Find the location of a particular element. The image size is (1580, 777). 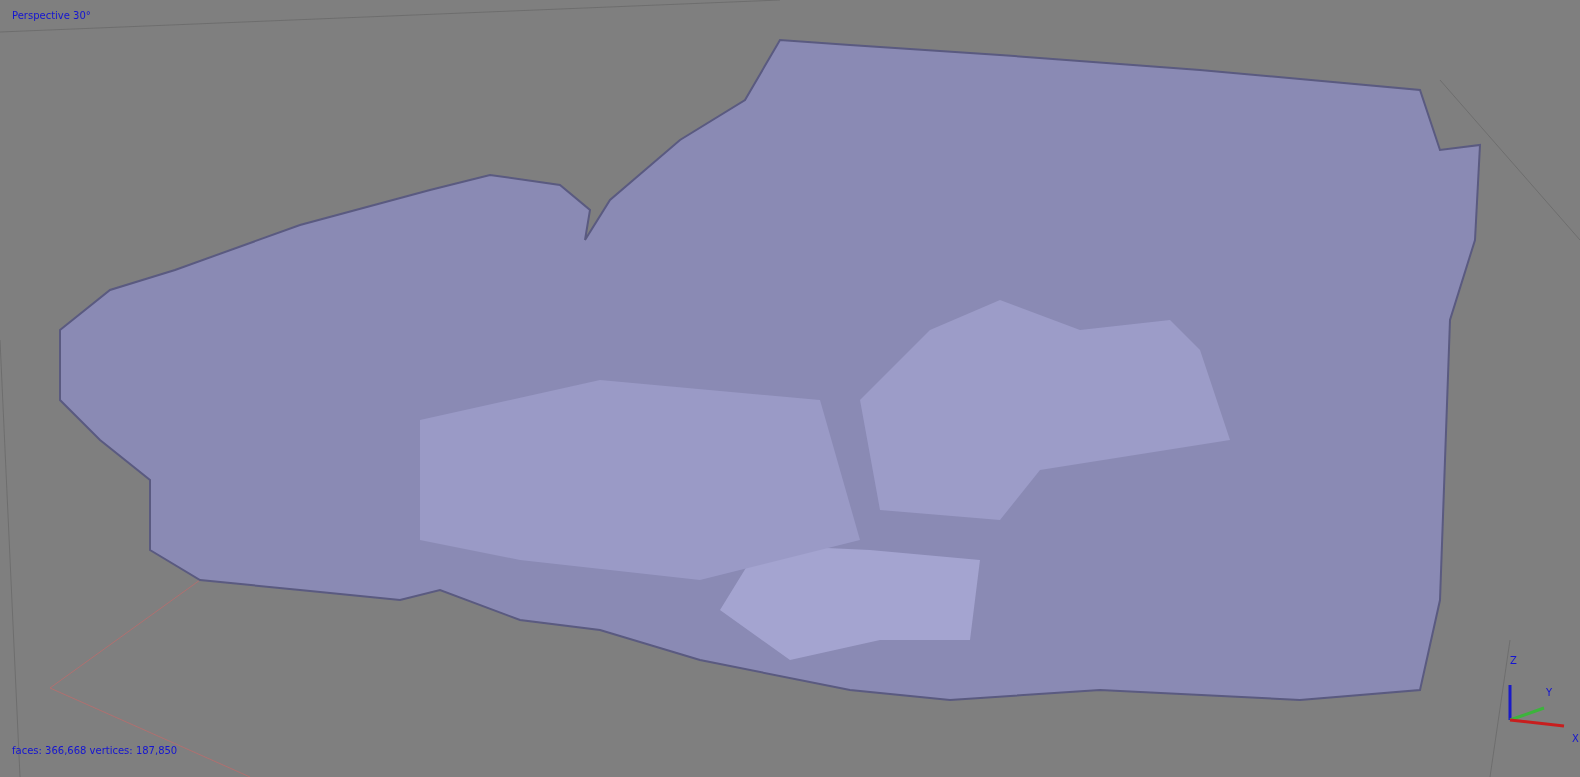

axis-label: X is located at coordinates (1575, 739).